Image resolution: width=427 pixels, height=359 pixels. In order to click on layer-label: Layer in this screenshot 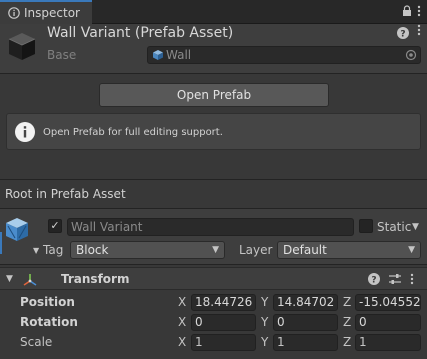, I will do `click(256, 250)`.